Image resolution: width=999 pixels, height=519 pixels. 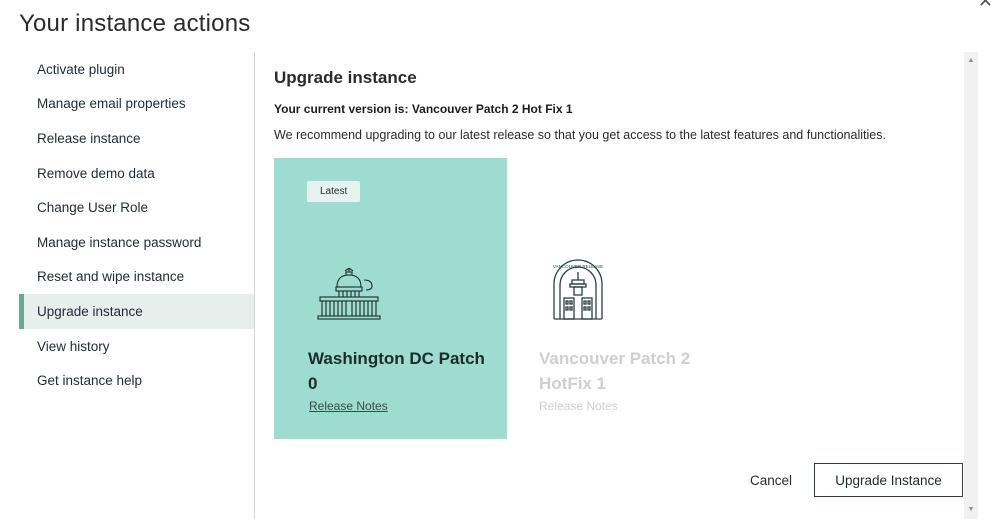 What do you see at coordinates (771, 480) in the screenshot?
I see `cancel-button: Cancel` at bounding box center [771, 480].